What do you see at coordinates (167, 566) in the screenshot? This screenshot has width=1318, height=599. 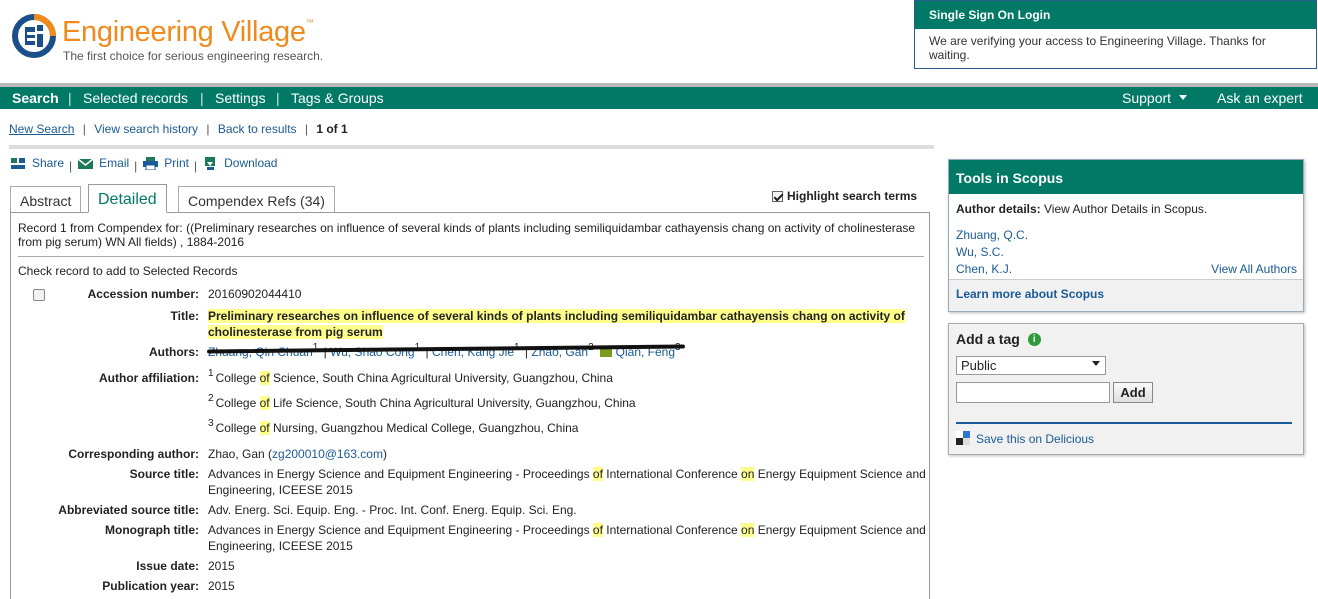 I see `issue-date-label: Issue date:` at bounding box center [167, 566].